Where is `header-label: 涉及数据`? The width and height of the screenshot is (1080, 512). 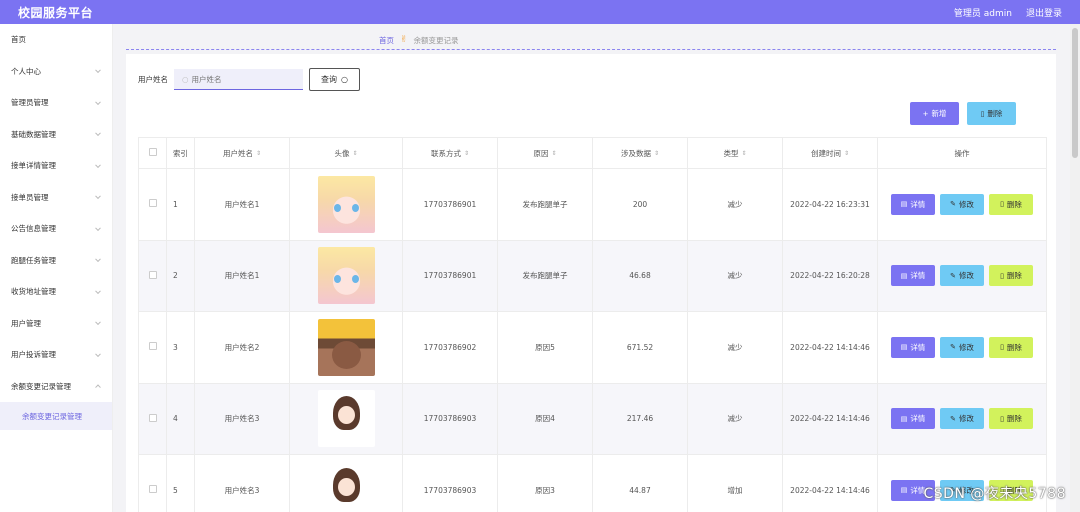
header-label: 涉及数据 is located at coordinates (635, 153).